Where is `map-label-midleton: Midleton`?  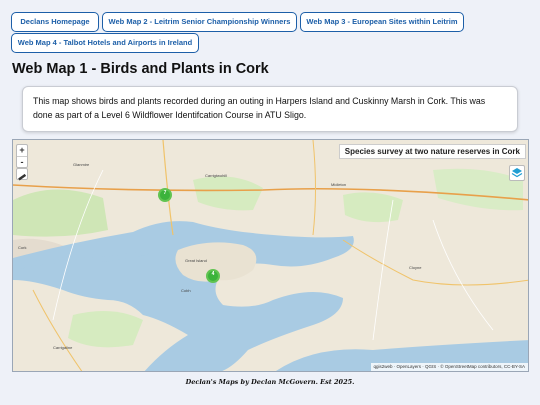
map-label-midleton: Midleton is located at coordinates (339, 184).